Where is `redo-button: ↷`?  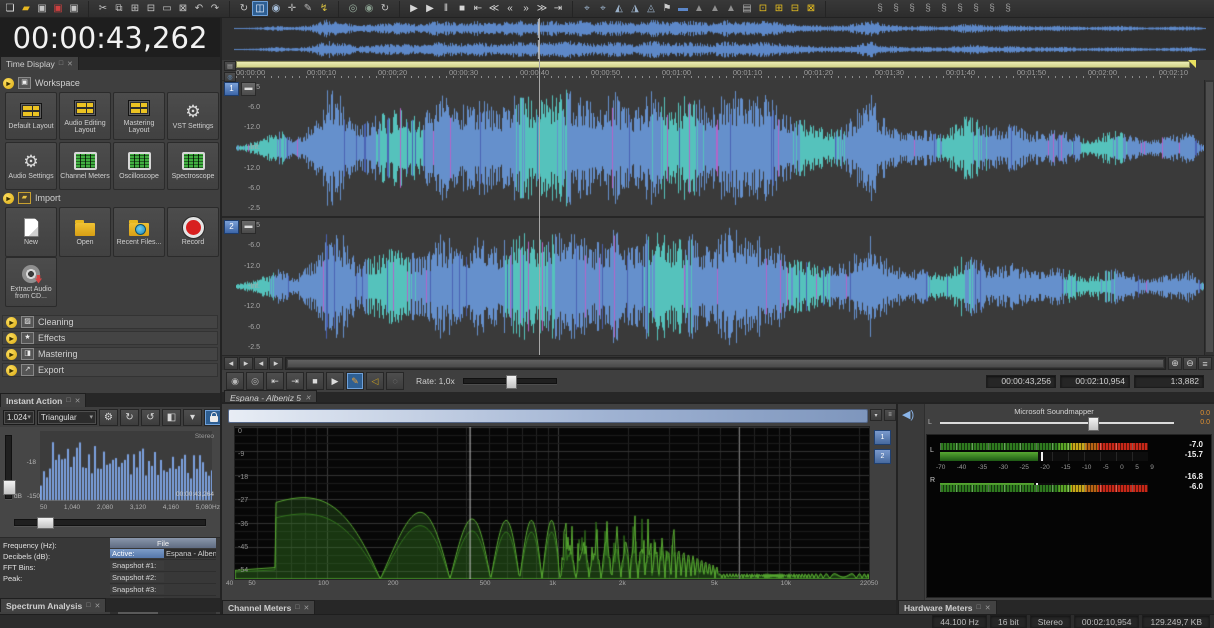
redo-button: ↷ is located at coordinates (215, 8).